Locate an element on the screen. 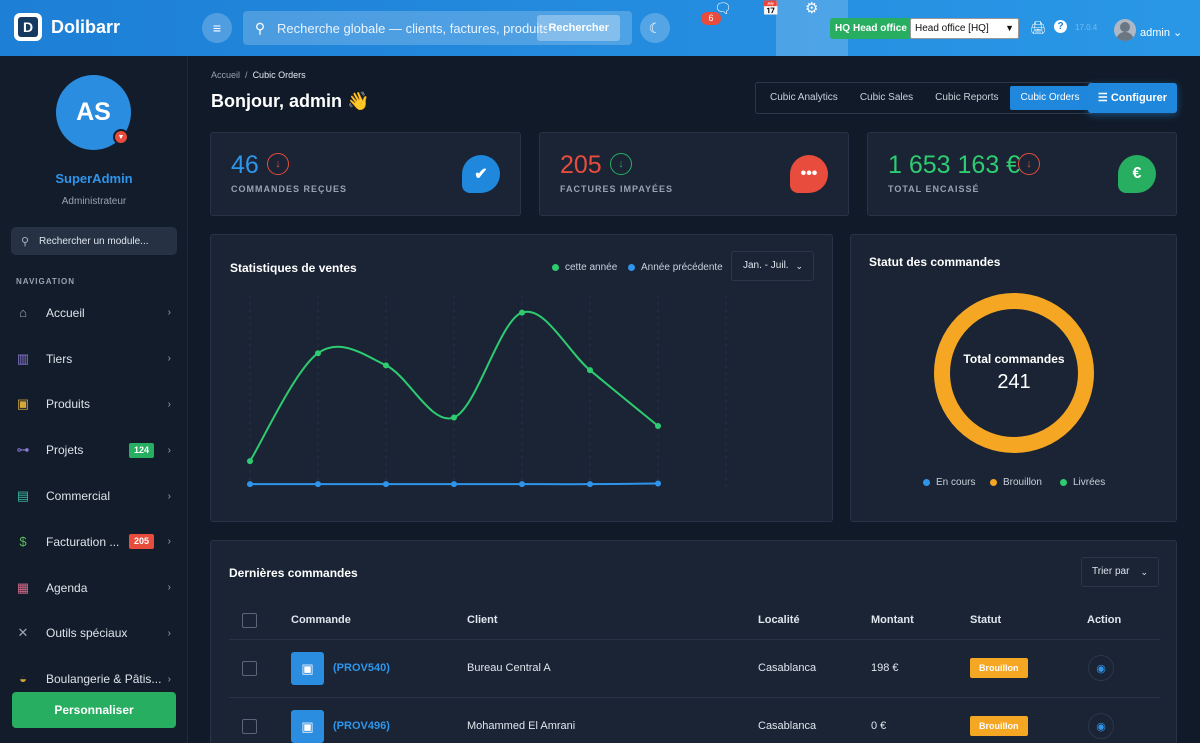 This screenshot has height=743, width=1200. dark-mode-toggle: ☾ is located at coordinates (655, 28).